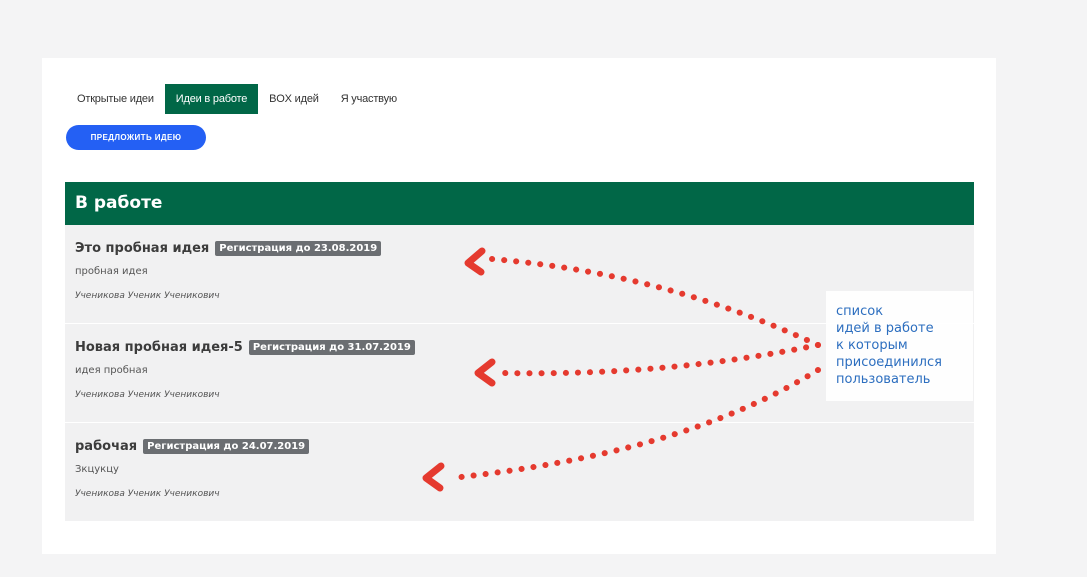  What do you see at coordinates (142, 248) in the screenshot?
I see `idea-title: Это пробная идея` at bounding box center [142, 248].